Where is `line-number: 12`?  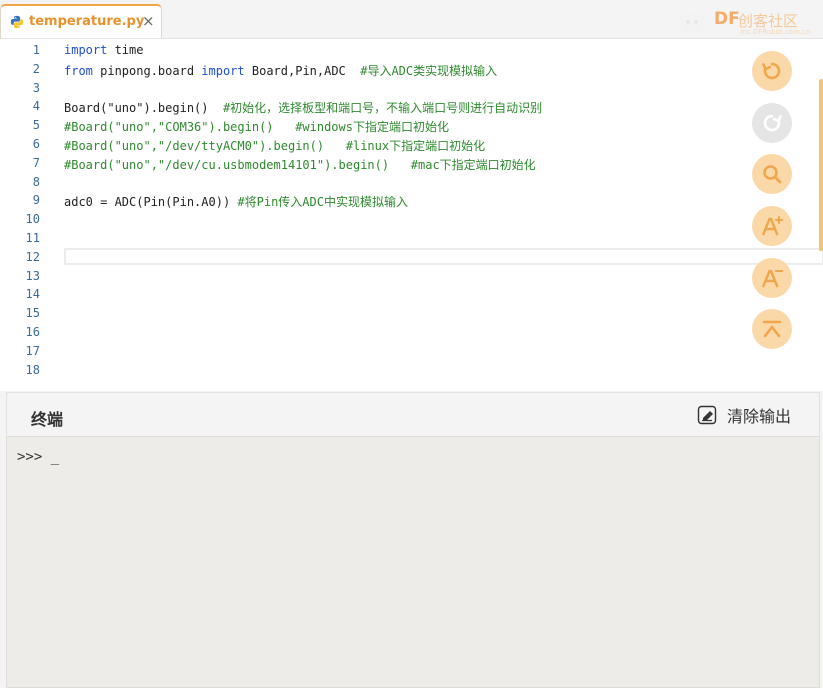 line-number: 12 is located at coordinates (32, 256).